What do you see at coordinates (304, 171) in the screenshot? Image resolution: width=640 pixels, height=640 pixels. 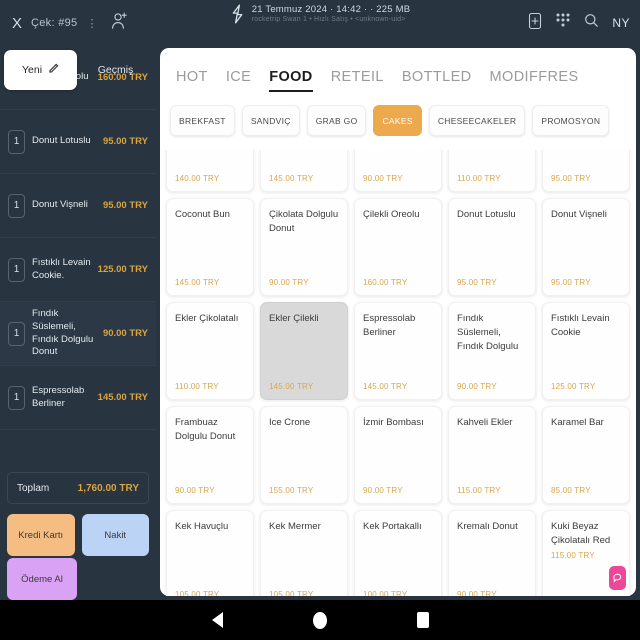 I see `product-card: 145.00 TRY` at bounding box center [304, 171].